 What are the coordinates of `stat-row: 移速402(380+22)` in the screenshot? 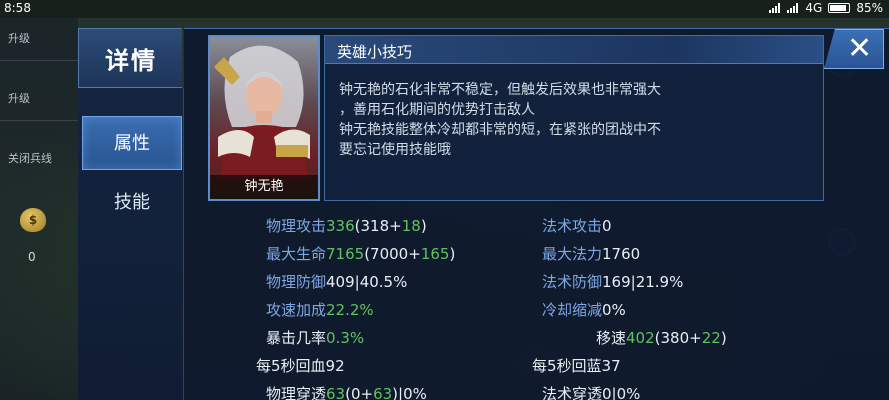 It's located at (661, 337).